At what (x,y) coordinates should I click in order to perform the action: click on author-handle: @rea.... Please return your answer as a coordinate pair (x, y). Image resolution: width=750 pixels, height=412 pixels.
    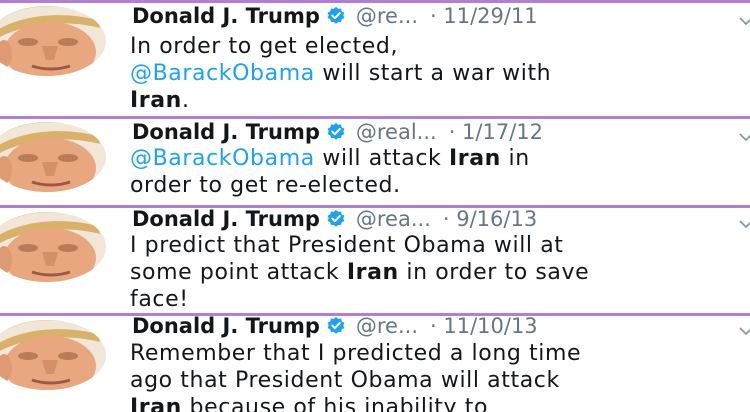
    Looking at the image, I should click on (393, 219).